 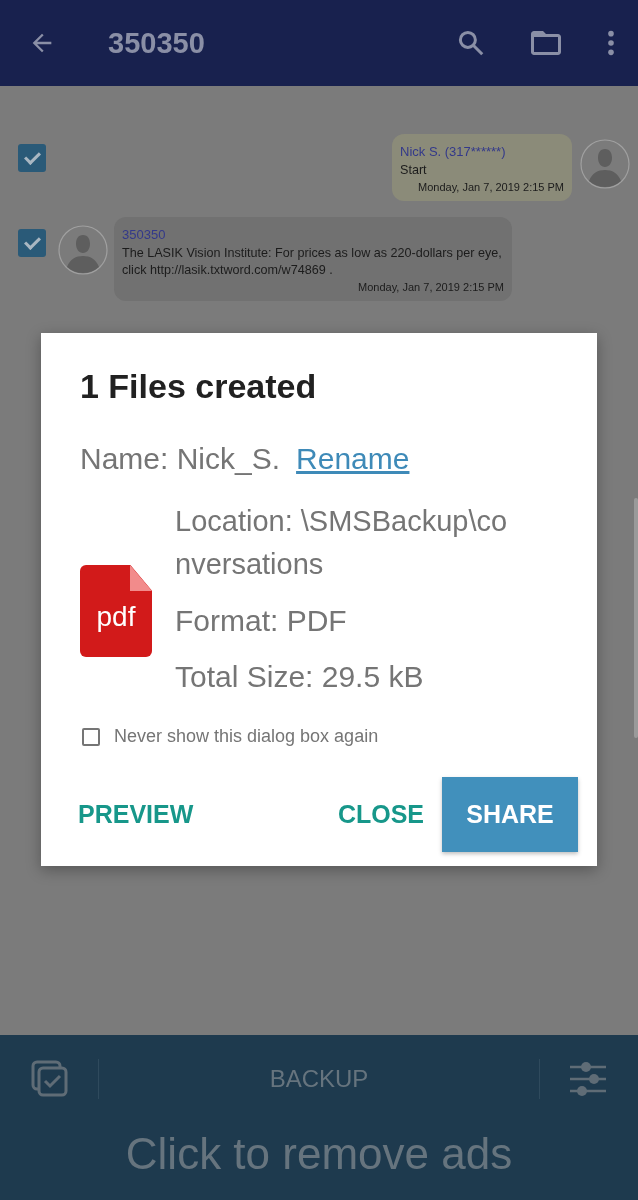 What do you see at coordinates (353, 459) in the screenshot?
I see `rename-link: Rename` at bounding box center [353, 459].